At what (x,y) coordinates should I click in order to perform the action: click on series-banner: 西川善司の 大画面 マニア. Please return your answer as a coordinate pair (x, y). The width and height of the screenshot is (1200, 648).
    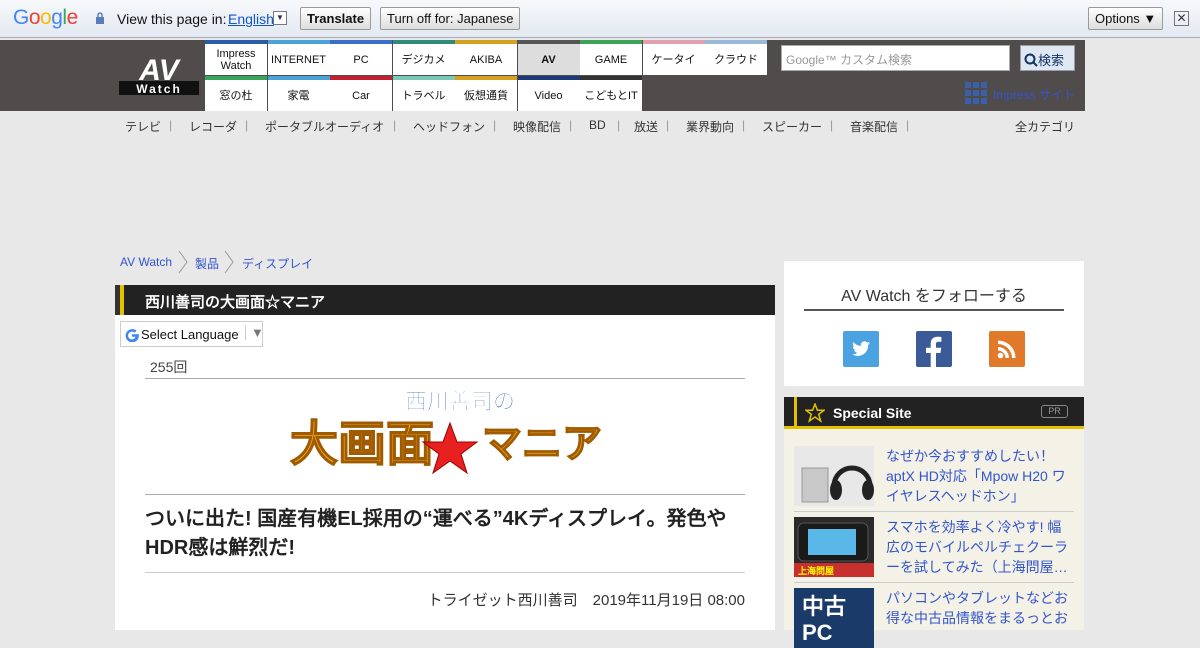
    Looking at the image, I should click on (446, 432).